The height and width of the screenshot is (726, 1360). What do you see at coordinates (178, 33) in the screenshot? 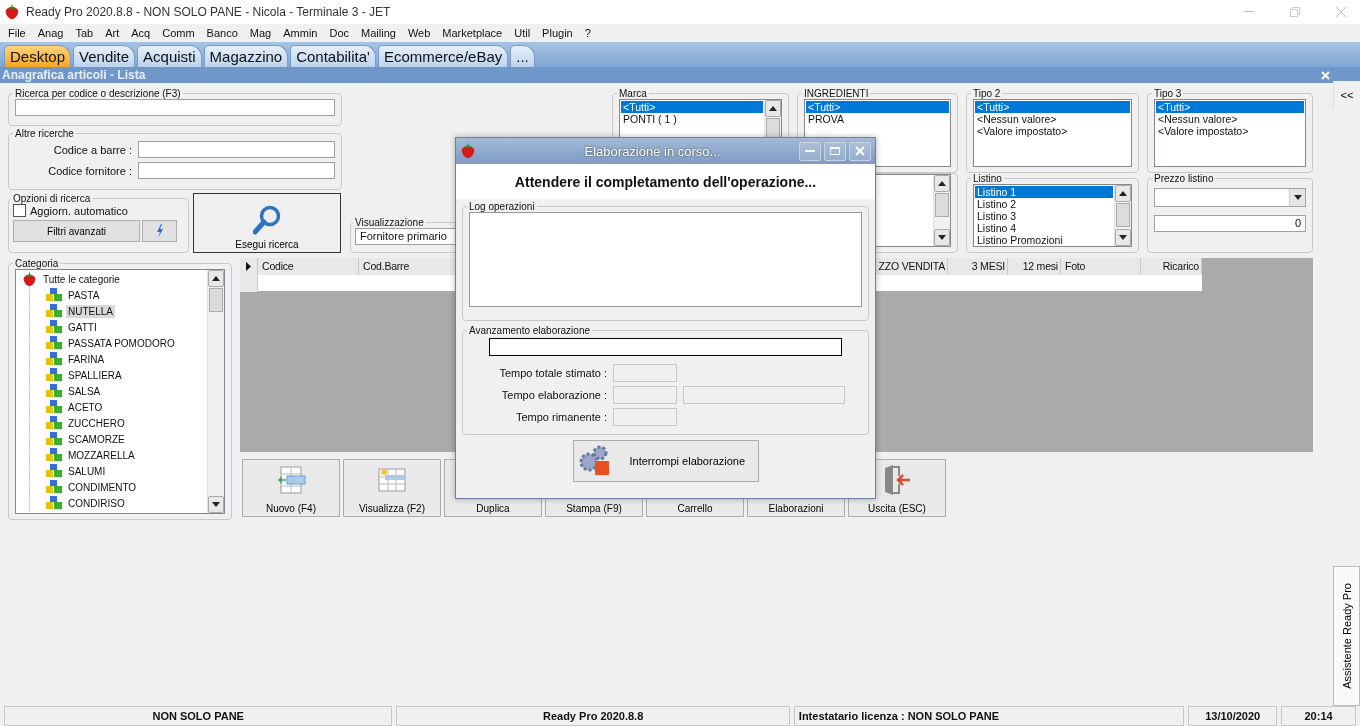
I see `menu-item: Comm` at bounding box center [178, 33].